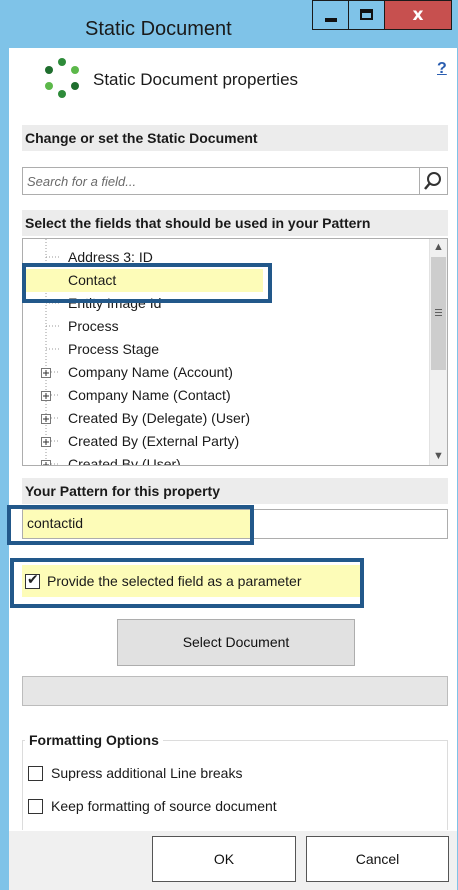 The image size is (458, 890). I want to click on status-bar, so click(235, 691).